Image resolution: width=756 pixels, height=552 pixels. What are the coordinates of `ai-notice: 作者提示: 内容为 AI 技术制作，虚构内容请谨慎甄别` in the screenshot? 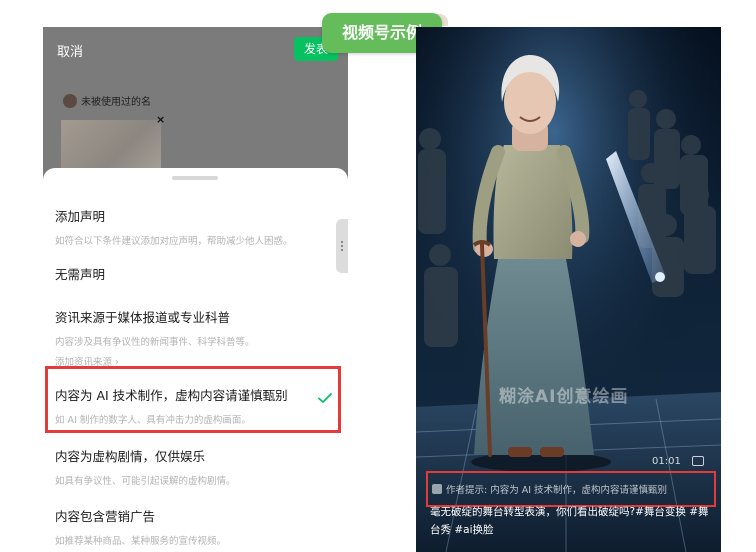 It's located at (549, 489).